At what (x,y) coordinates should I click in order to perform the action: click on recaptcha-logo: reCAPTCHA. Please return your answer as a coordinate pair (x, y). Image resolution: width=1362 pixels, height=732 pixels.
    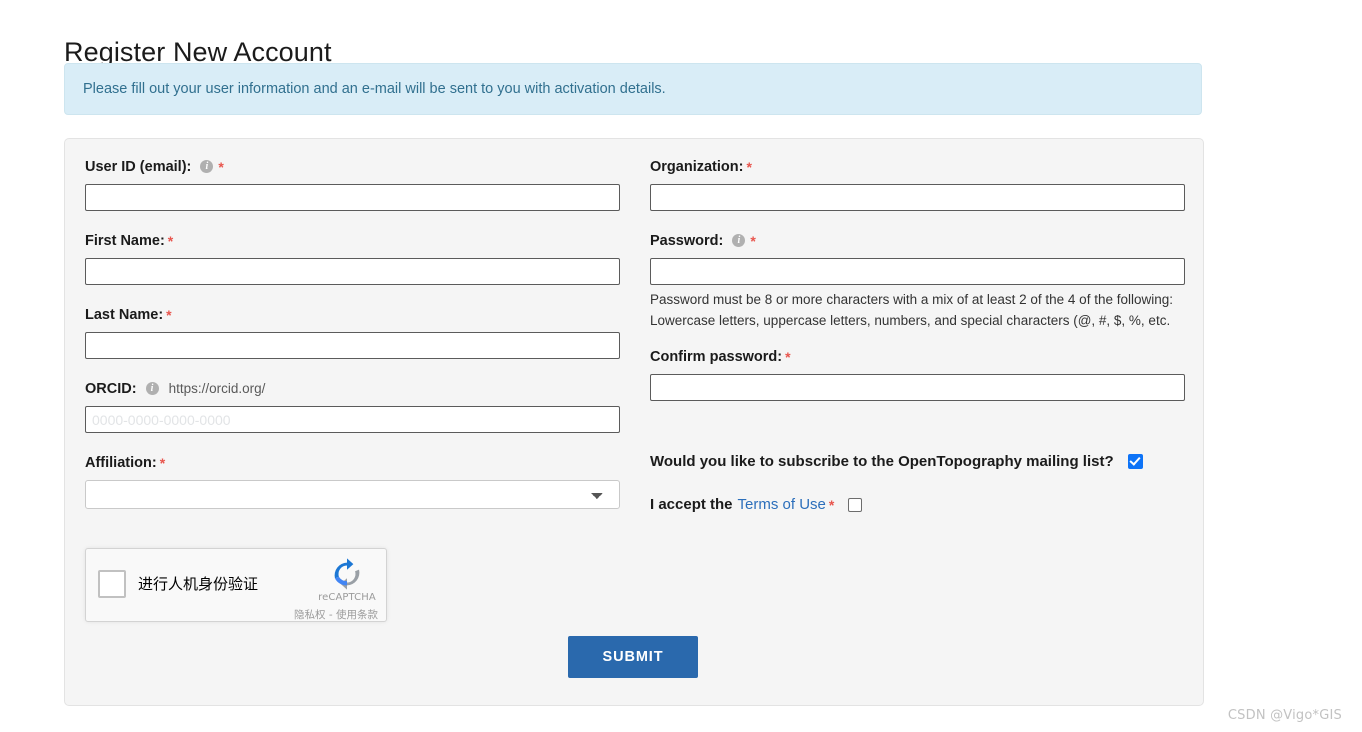
    Looking at the image, I should click on (347, 580).